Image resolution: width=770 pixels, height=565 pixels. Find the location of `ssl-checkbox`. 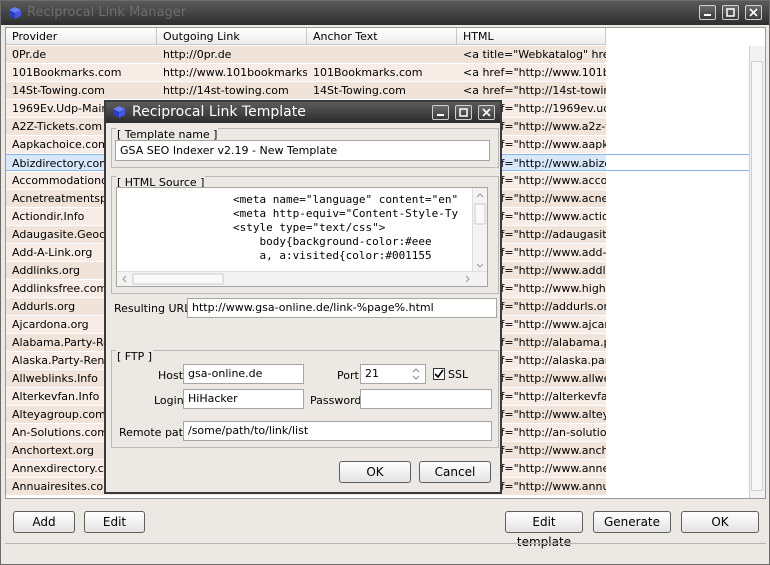

ssl-checkbox is located at coordinates (439, 374).